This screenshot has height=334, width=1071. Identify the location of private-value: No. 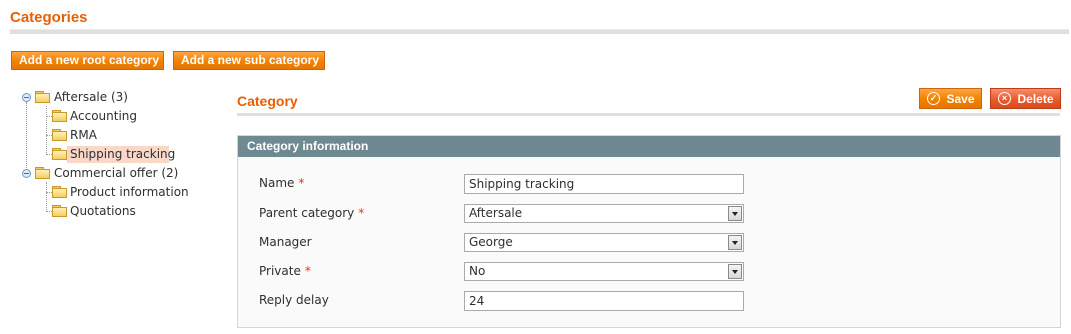
(477, 271).